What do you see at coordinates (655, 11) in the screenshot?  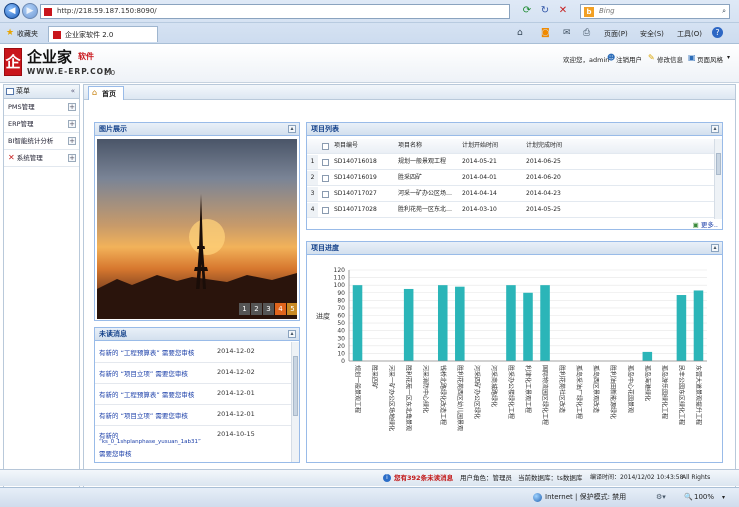 I see `search-input: b Bing ⌕` at bounding box center [655, 11].